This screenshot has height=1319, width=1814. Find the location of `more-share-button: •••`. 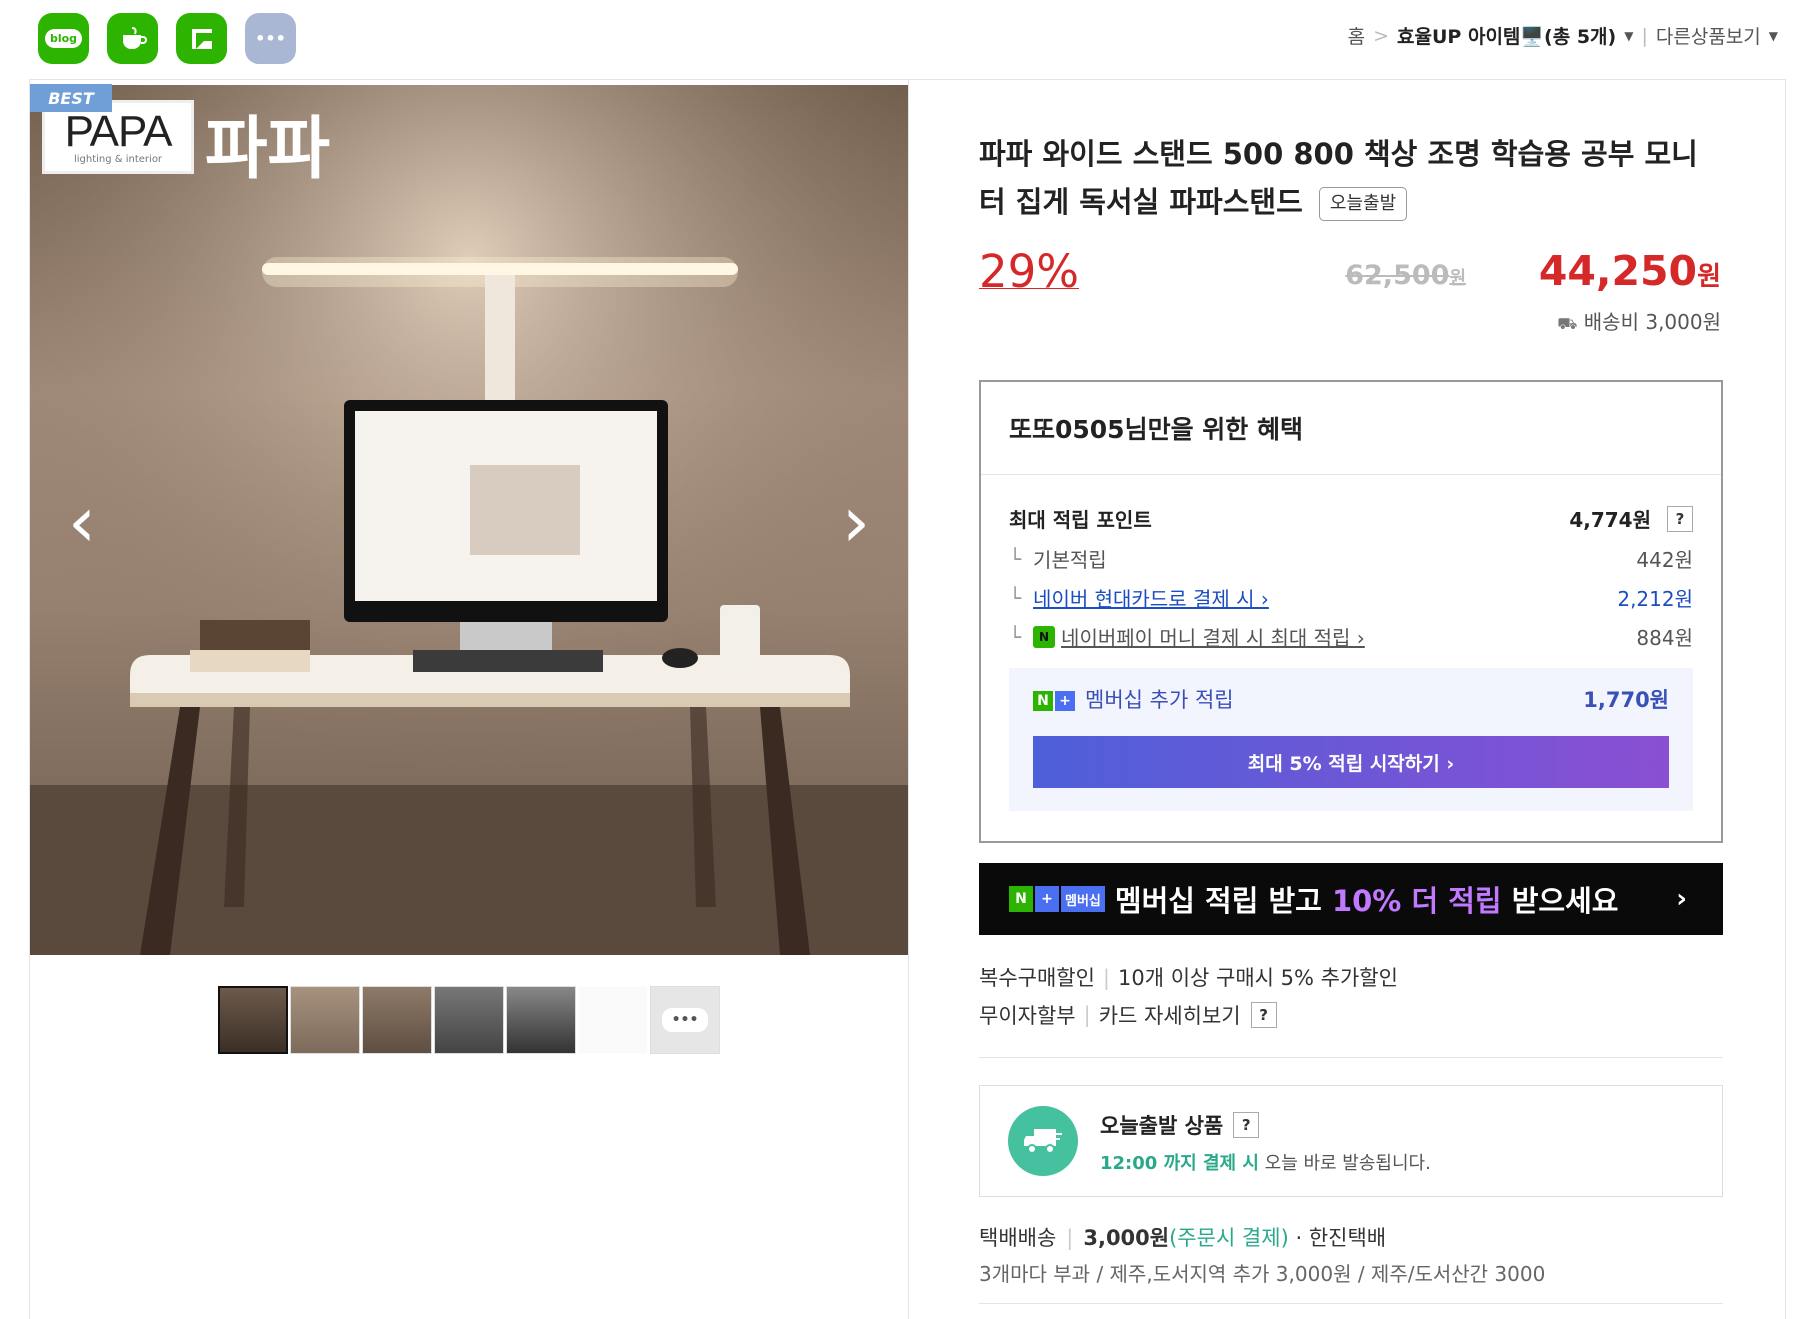

more-share-button: ••• is located at coordinates (270, 38).